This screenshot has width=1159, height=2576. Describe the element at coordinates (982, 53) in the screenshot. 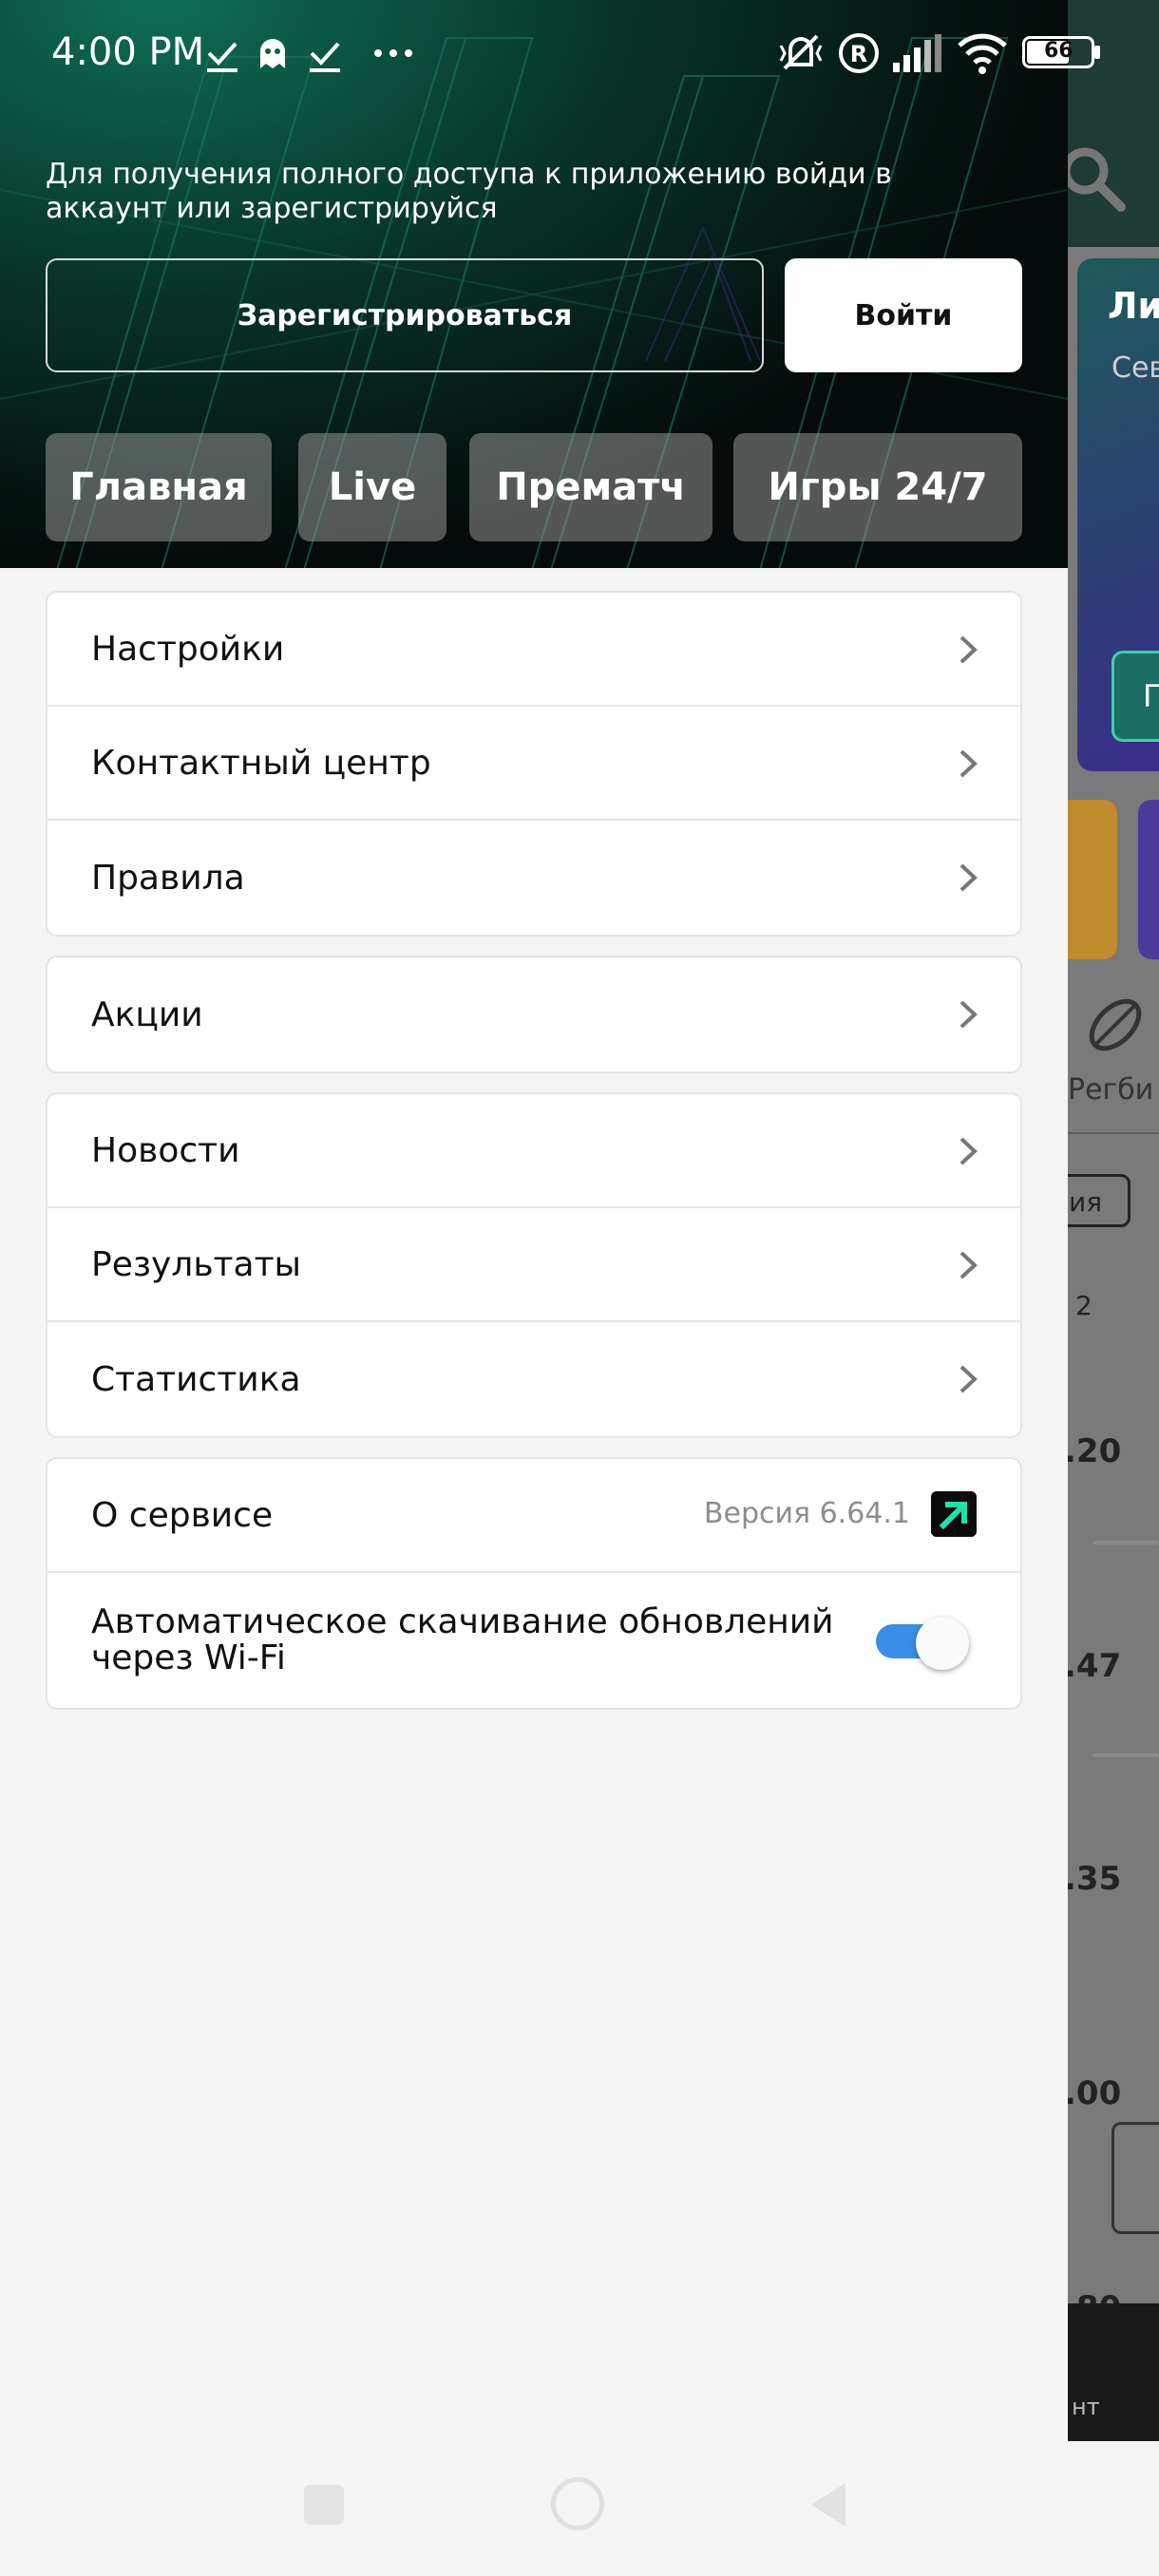

I see `wifi-icon` at that location.